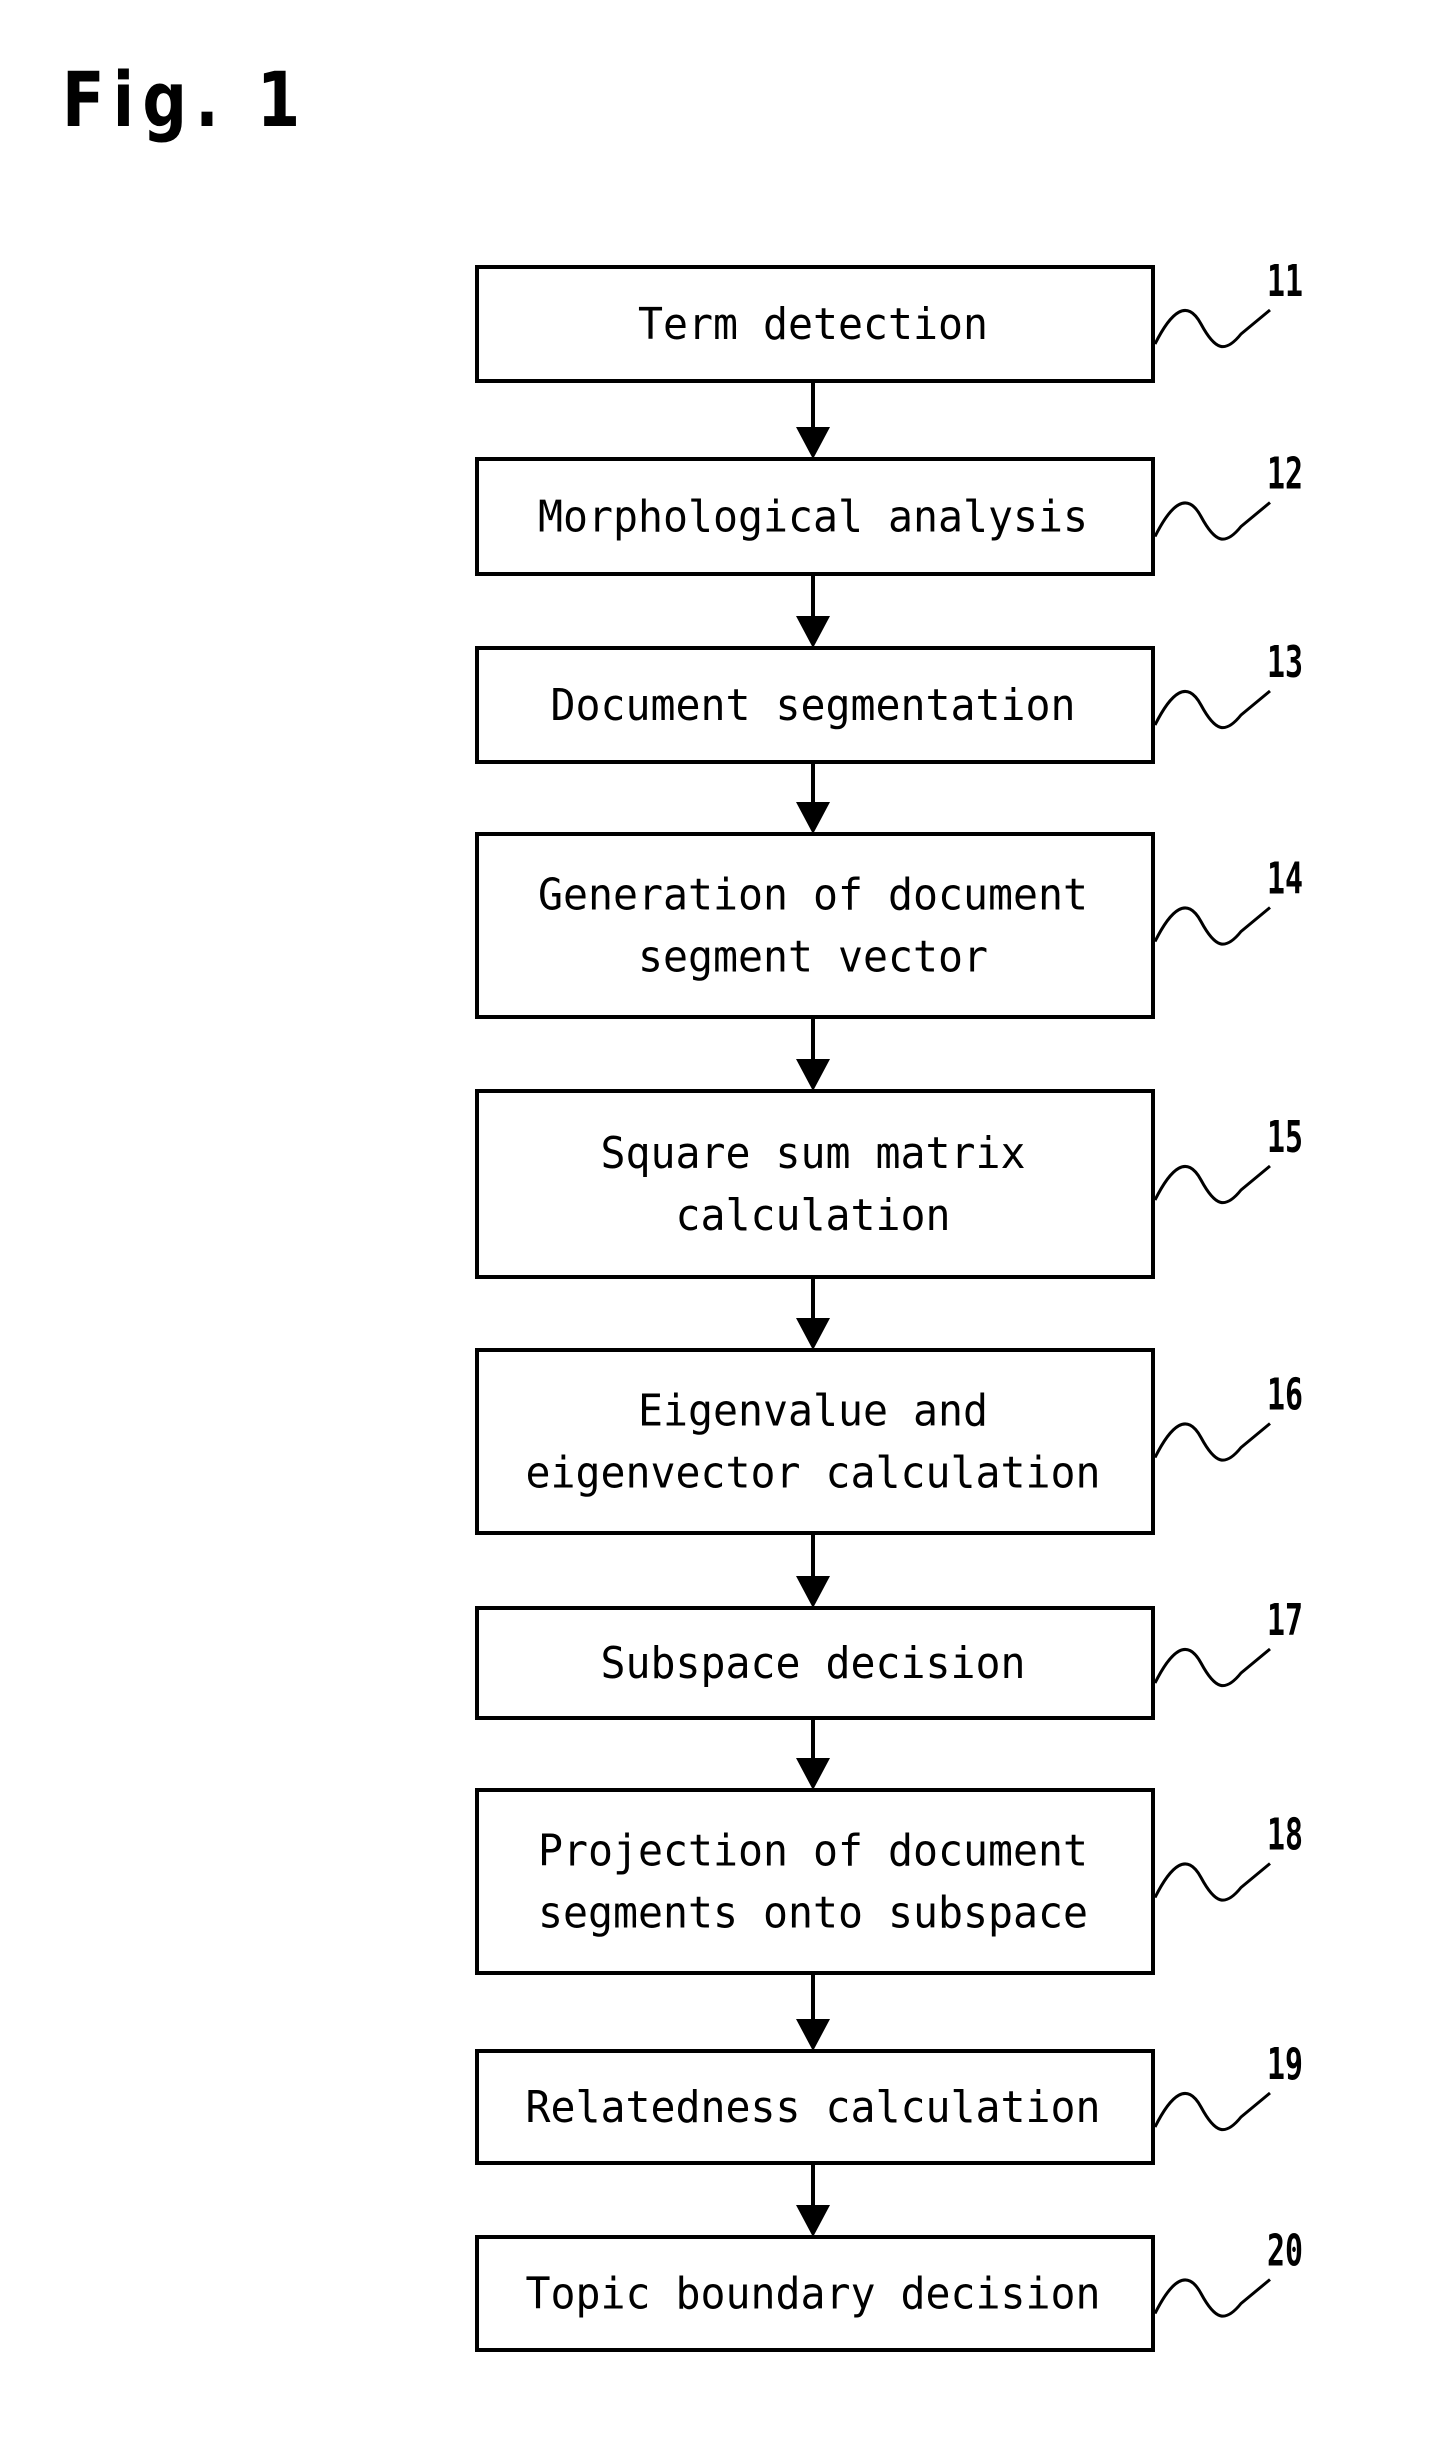 Image resolution: width=1443 pixels, height=2458 pixels. I want to click on step-label: Subspace decision, so click(813, 1663).